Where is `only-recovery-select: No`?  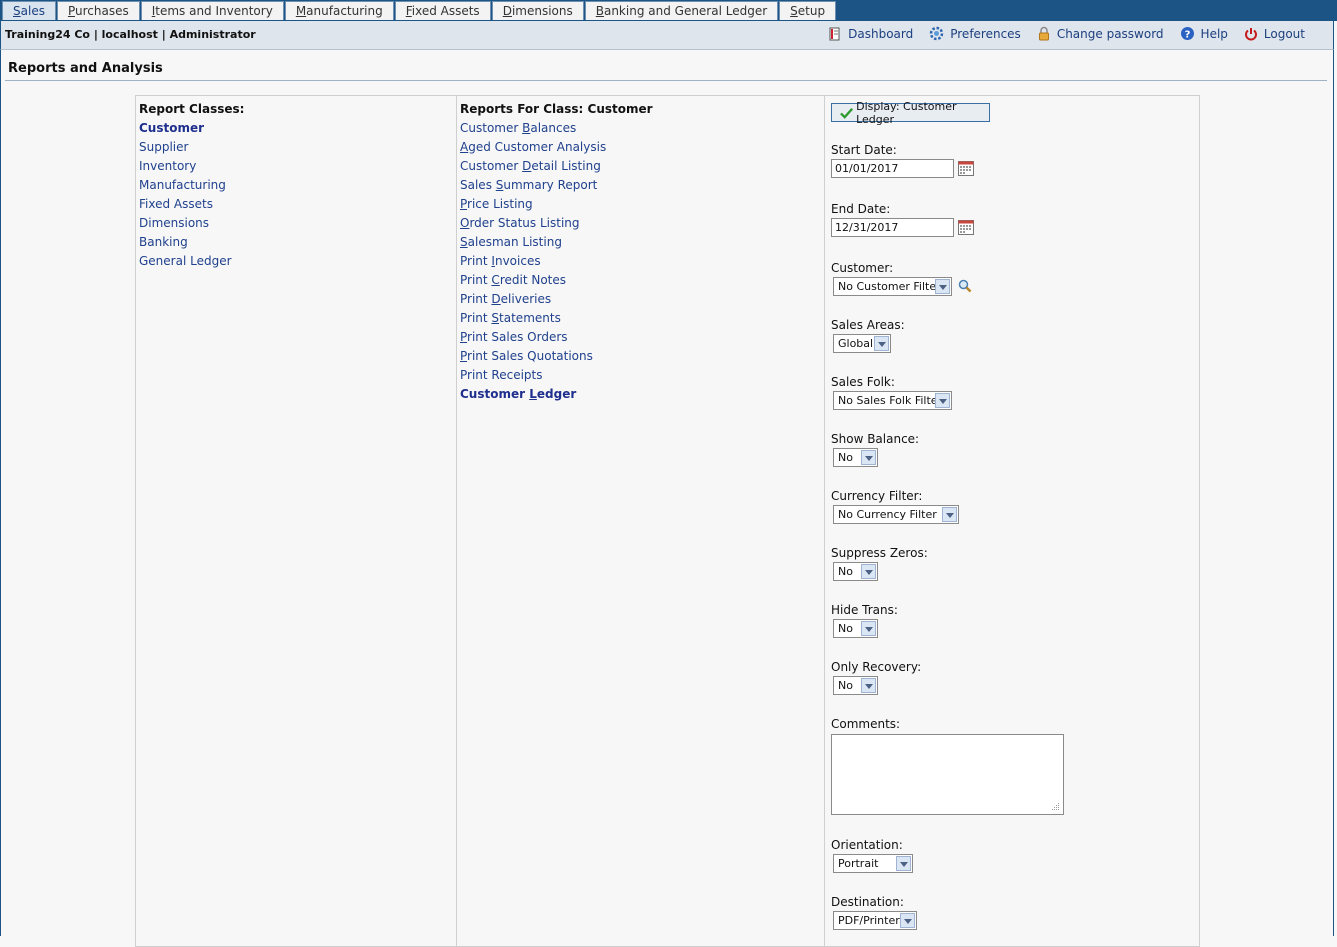 only-recovery-select: No is located at coordinates (855, 685).